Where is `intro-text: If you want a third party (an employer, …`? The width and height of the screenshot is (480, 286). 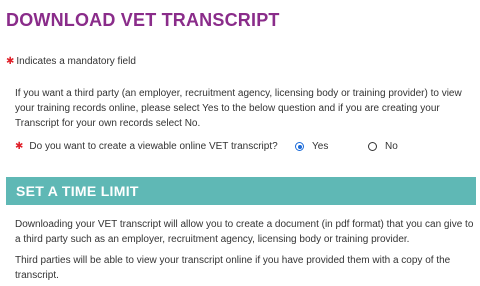 intro-text: If you want a third party (an employer, … is located at coordinates (238, 108).